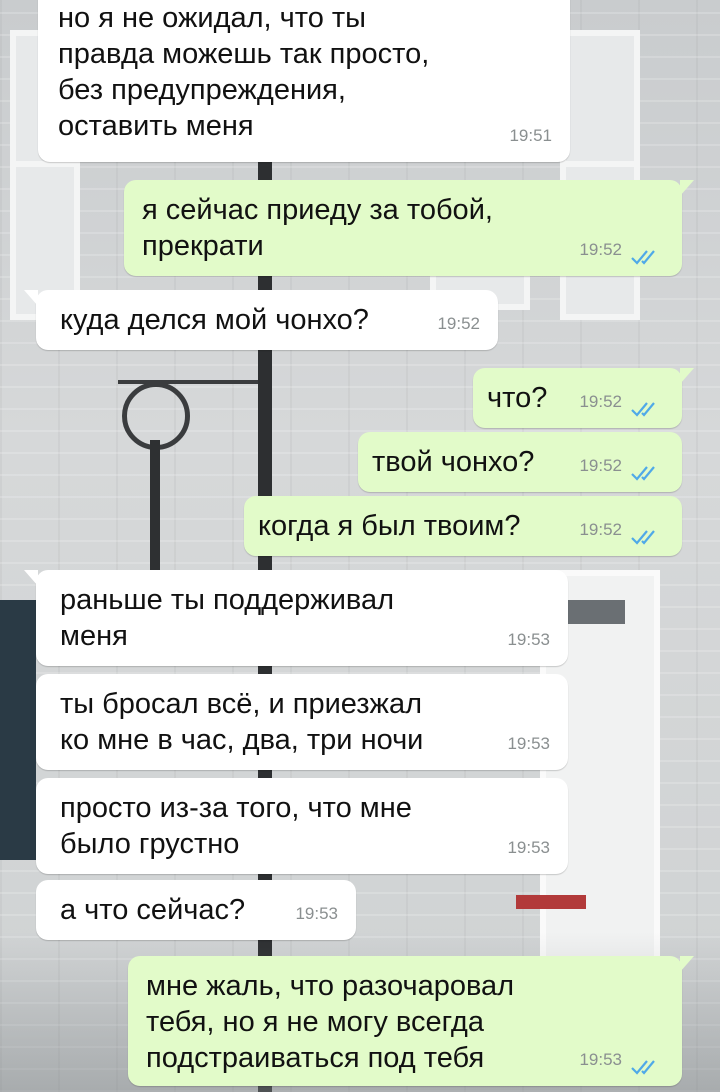 The image size is (720, 1092). I want to click on message-bubble-outgoing: твой чонхо? 19:52, so click(520, 462).